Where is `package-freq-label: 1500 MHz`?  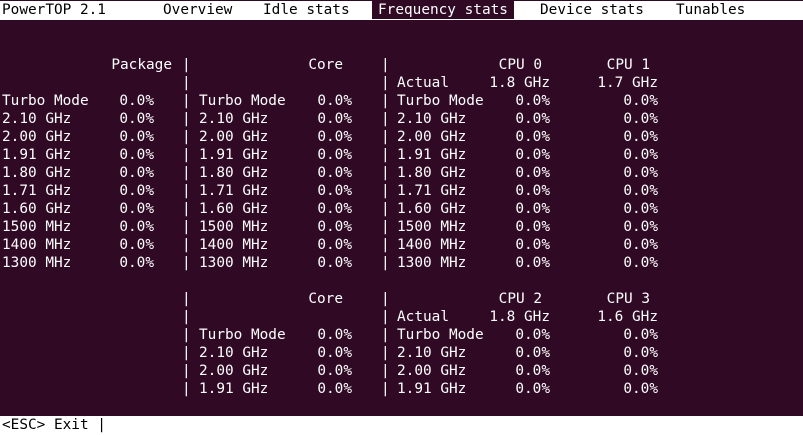 package-freq-label: 1500 MHz is located at coordinates (37, 227).